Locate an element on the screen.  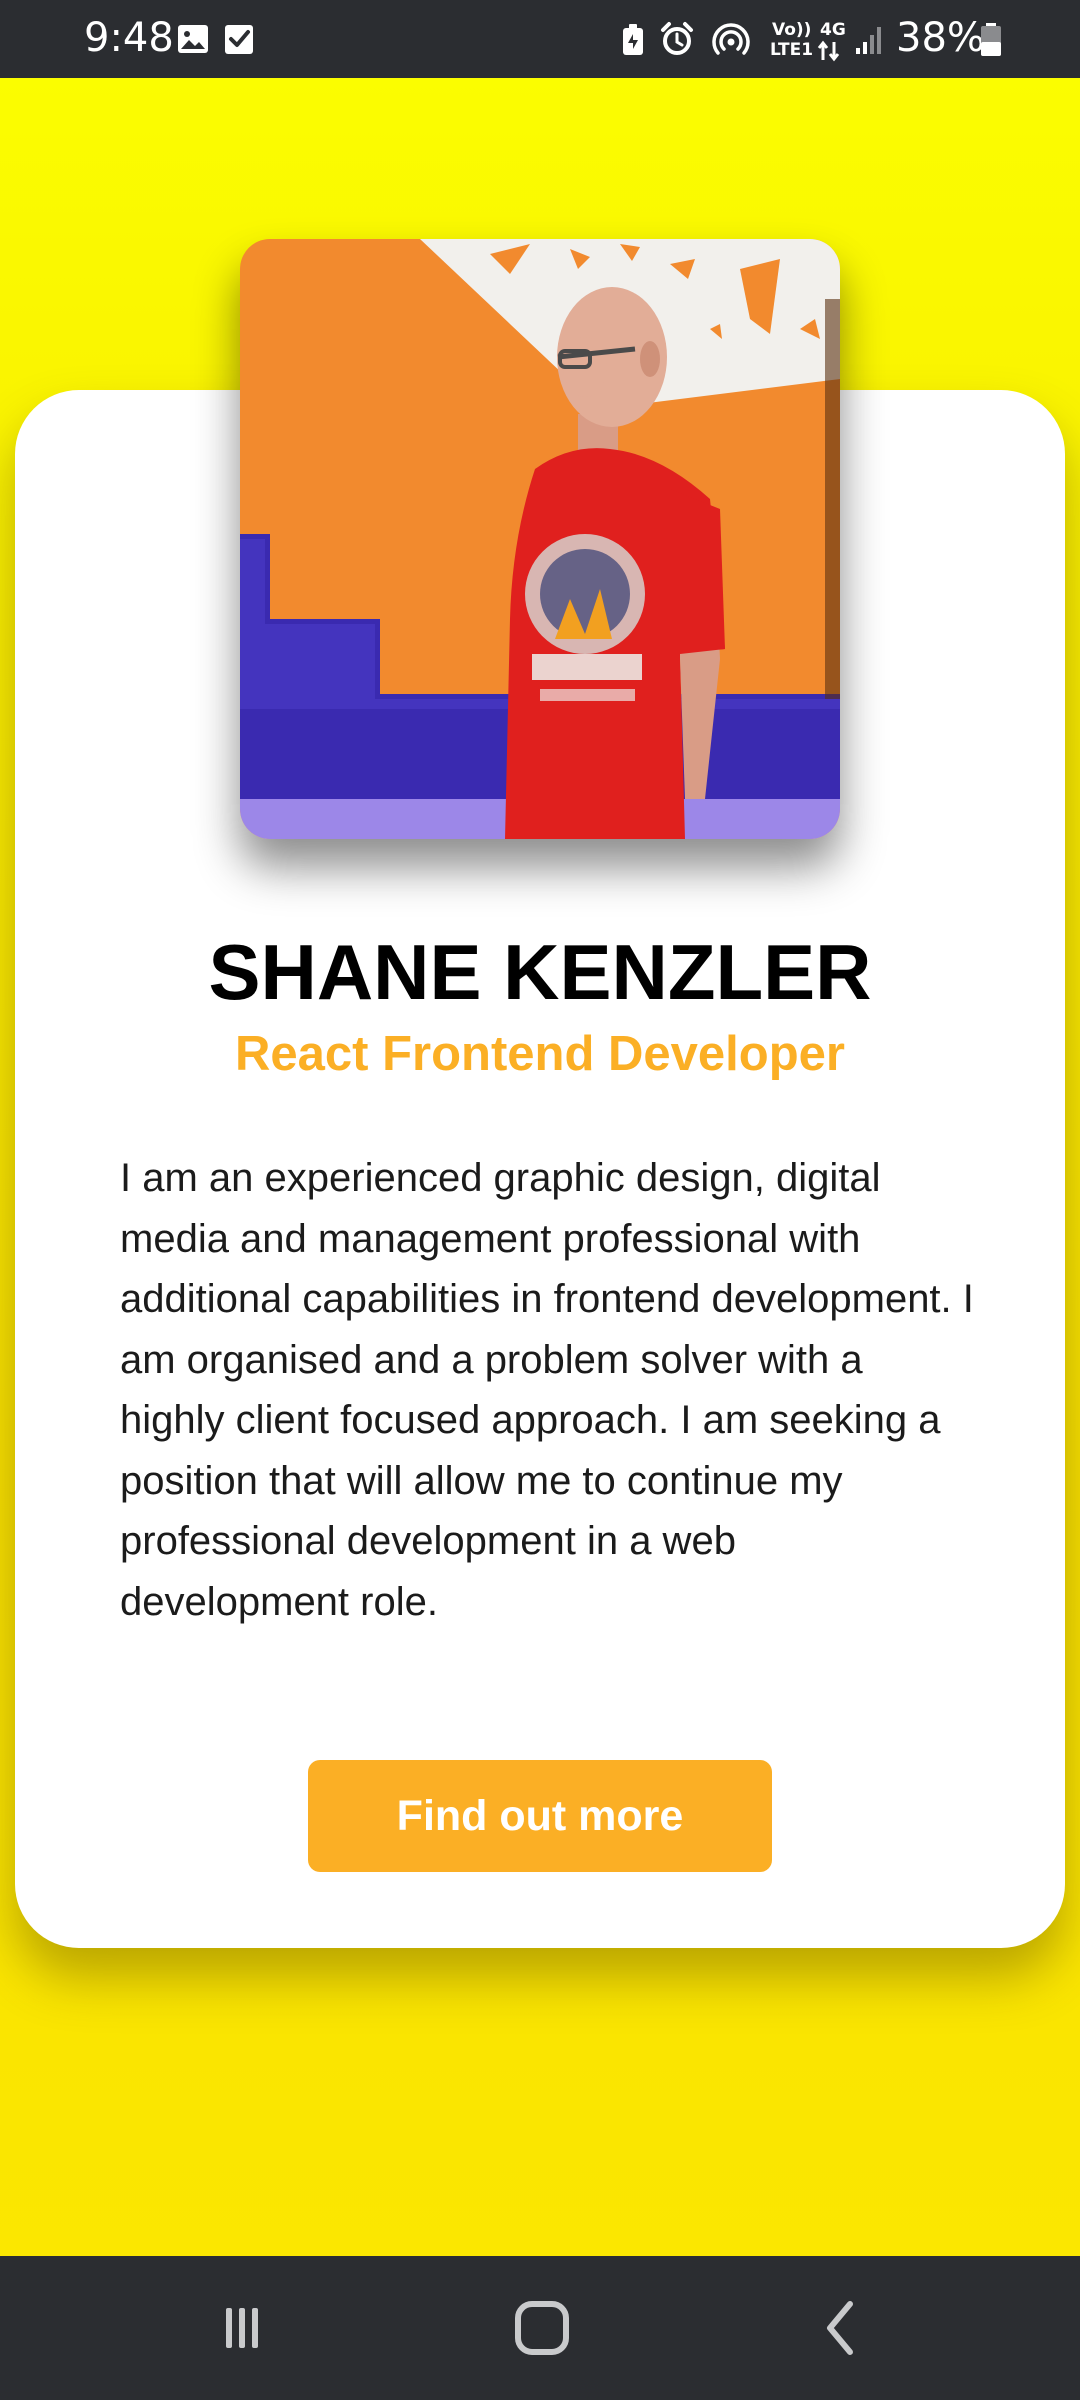
navigation-bar is located at coordinates (540, 2328).